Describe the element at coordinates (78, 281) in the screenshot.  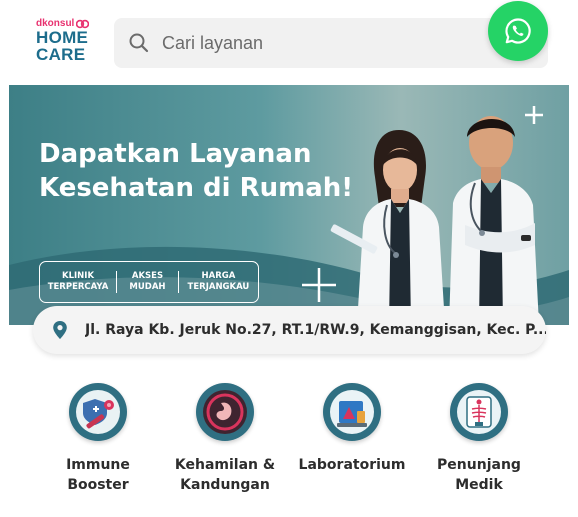
I see `badge-klinik-terpercaya: KLINIK TERPERCAYA` at that location.